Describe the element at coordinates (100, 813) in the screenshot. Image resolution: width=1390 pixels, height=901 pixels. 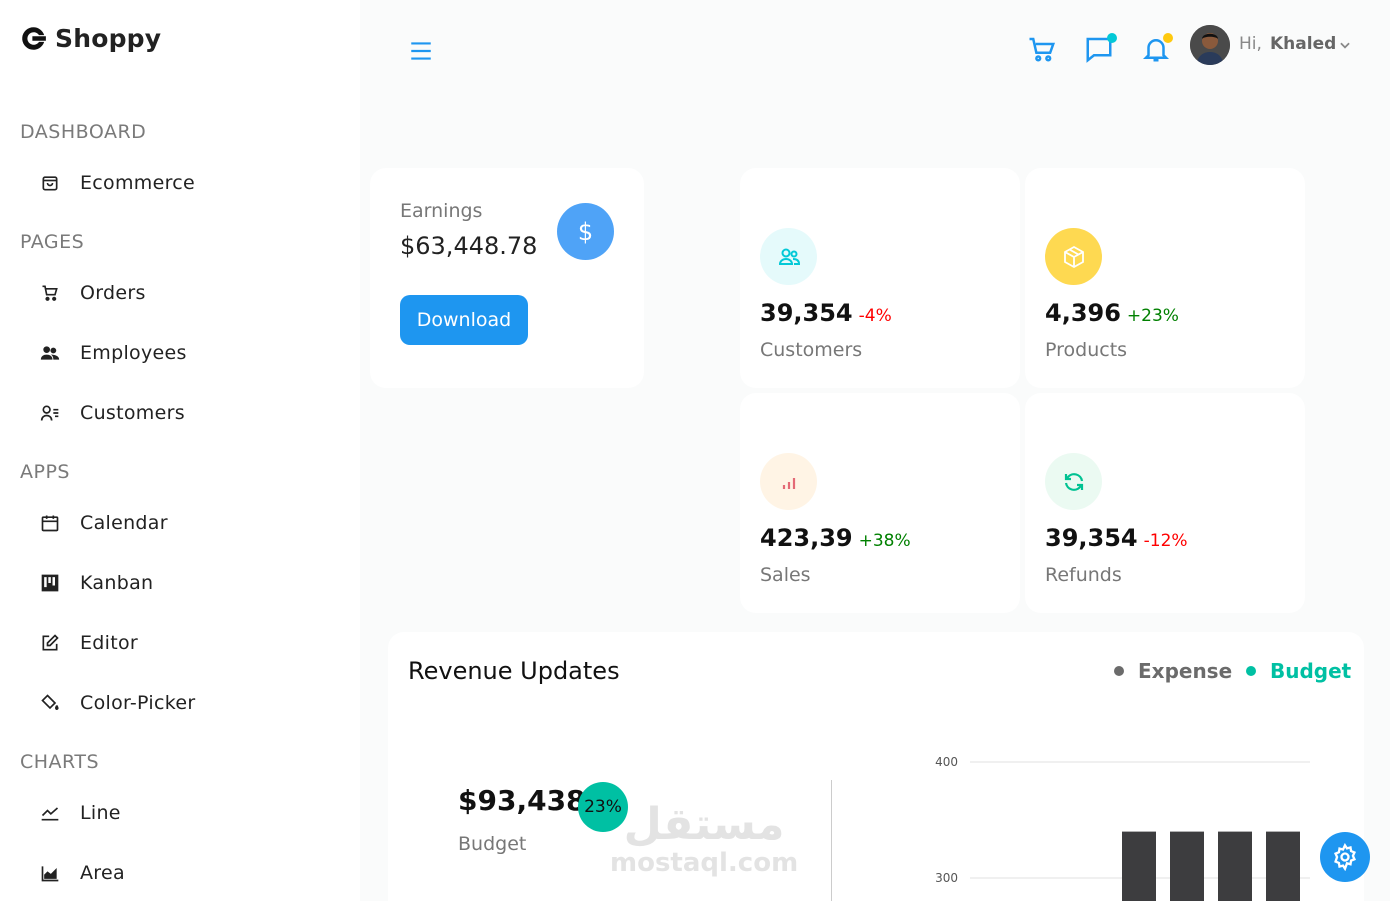
I see `sidebar-item-label: Line` at that location.